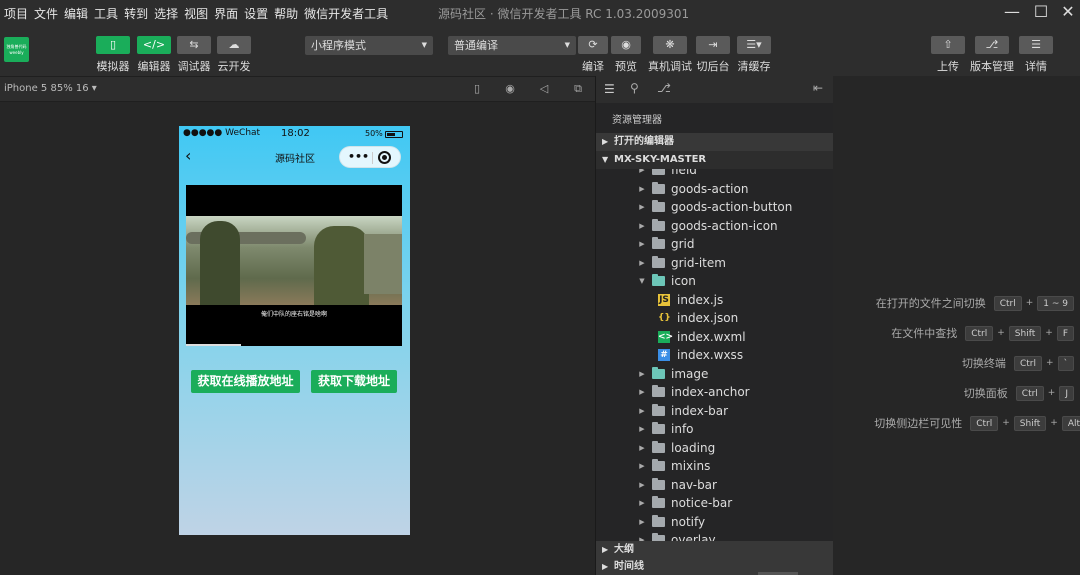 This screenshot has width=1080, height=575. Describe the element at coordinates (664, 88) in the screenshot. I see `git-icon: ⎇` at that location.